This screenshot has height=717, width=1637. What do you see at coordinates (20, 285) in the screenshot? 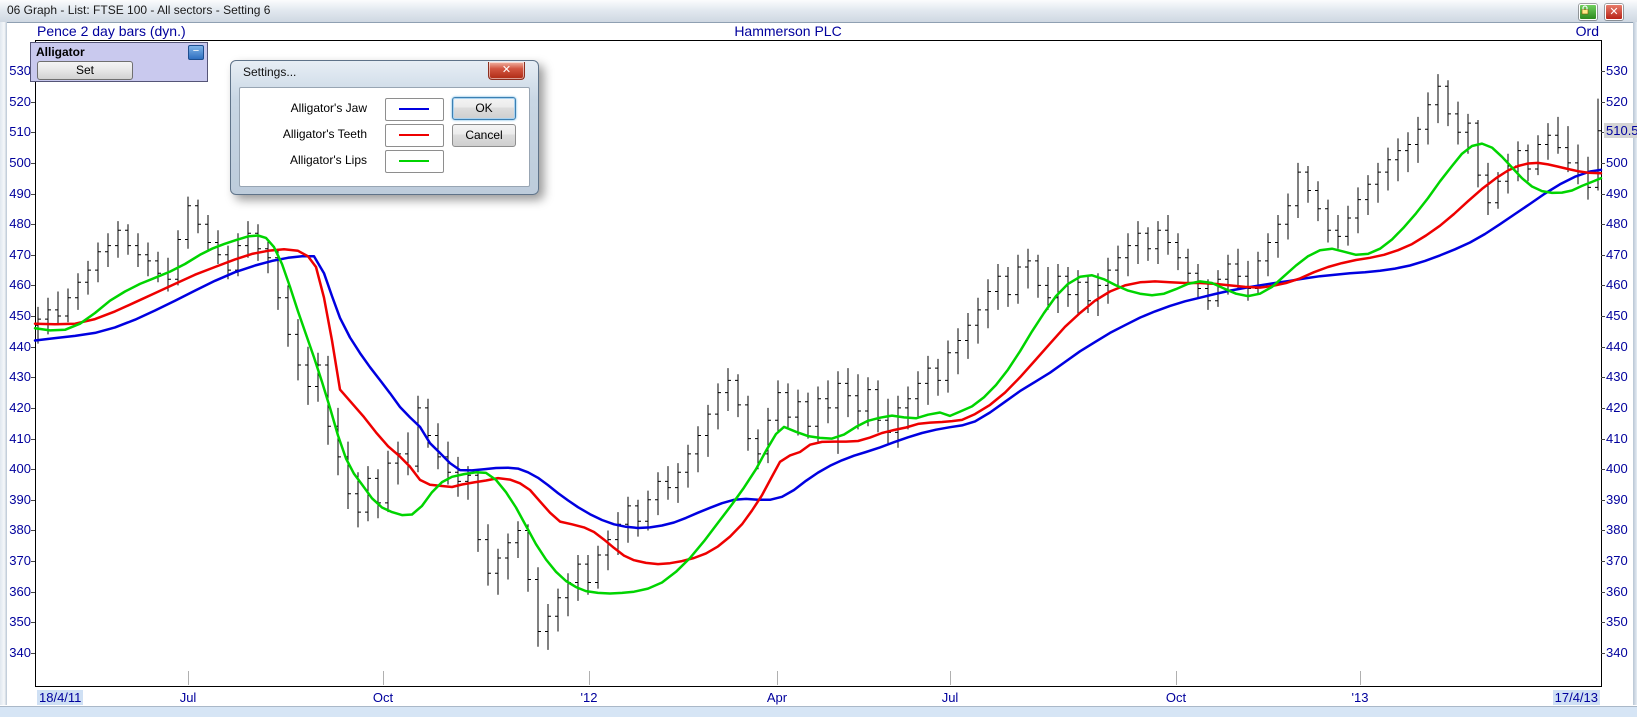
I see `left-axis-label: 460` at bounding box center [20, 285].